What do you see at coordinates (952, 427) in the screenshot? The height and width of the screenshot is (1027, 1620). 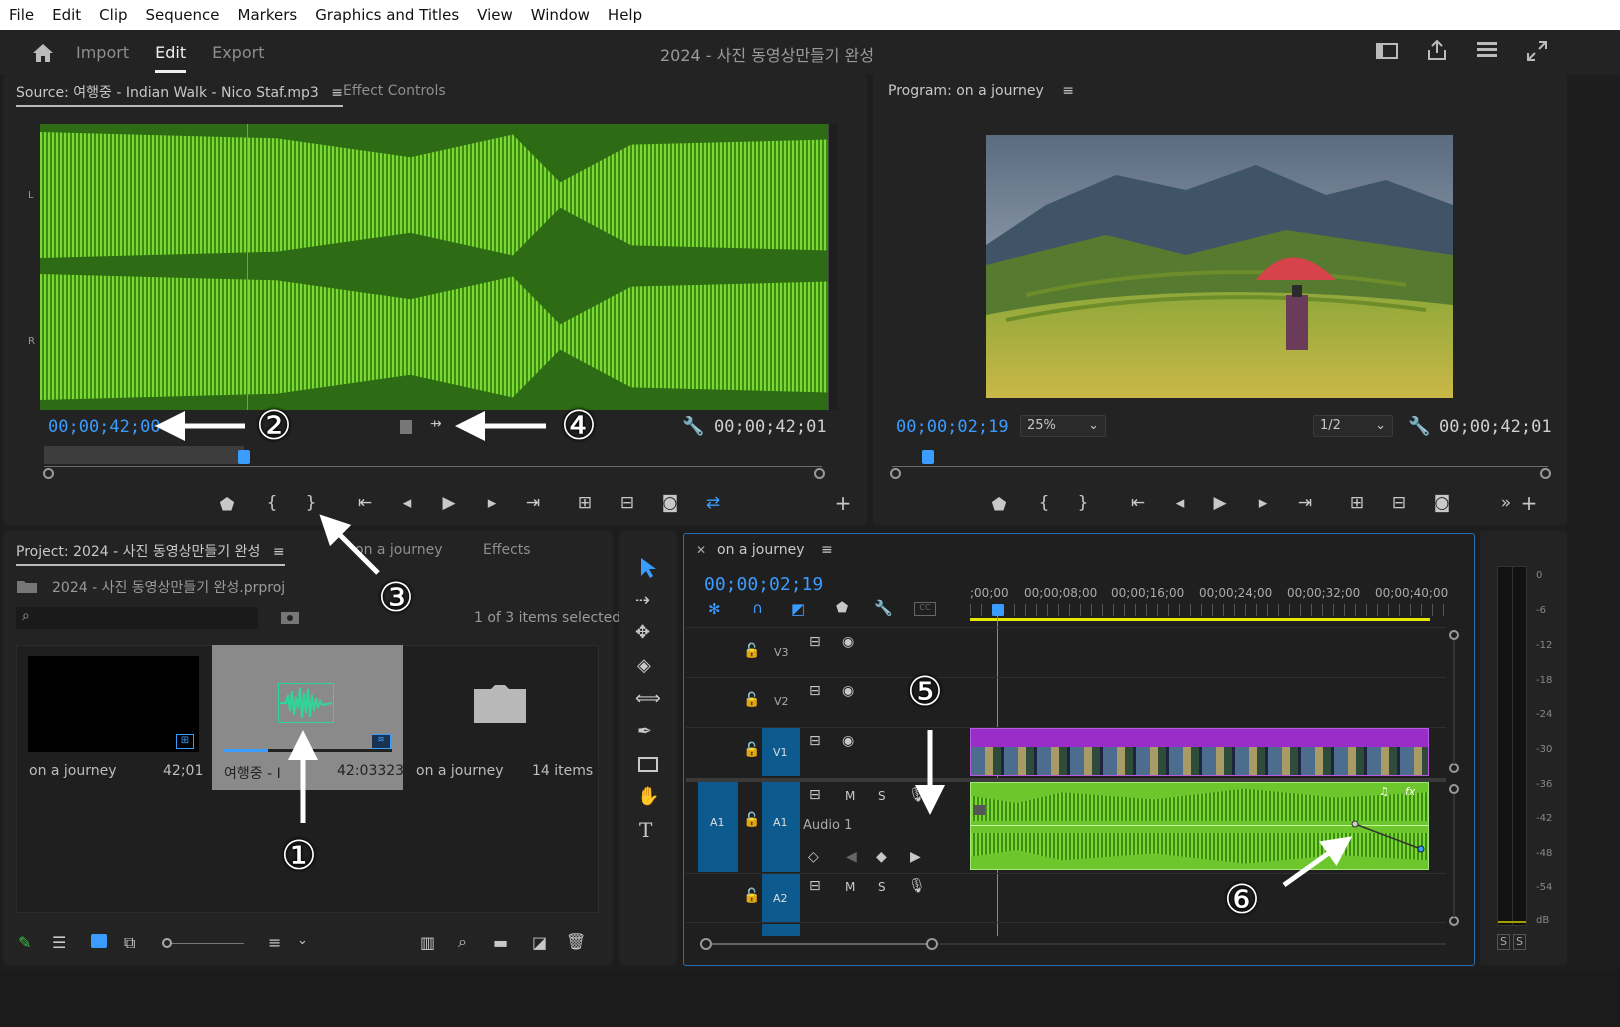 I see `program-timecode: 00;00;02;19` at bounding box center [952, 427].